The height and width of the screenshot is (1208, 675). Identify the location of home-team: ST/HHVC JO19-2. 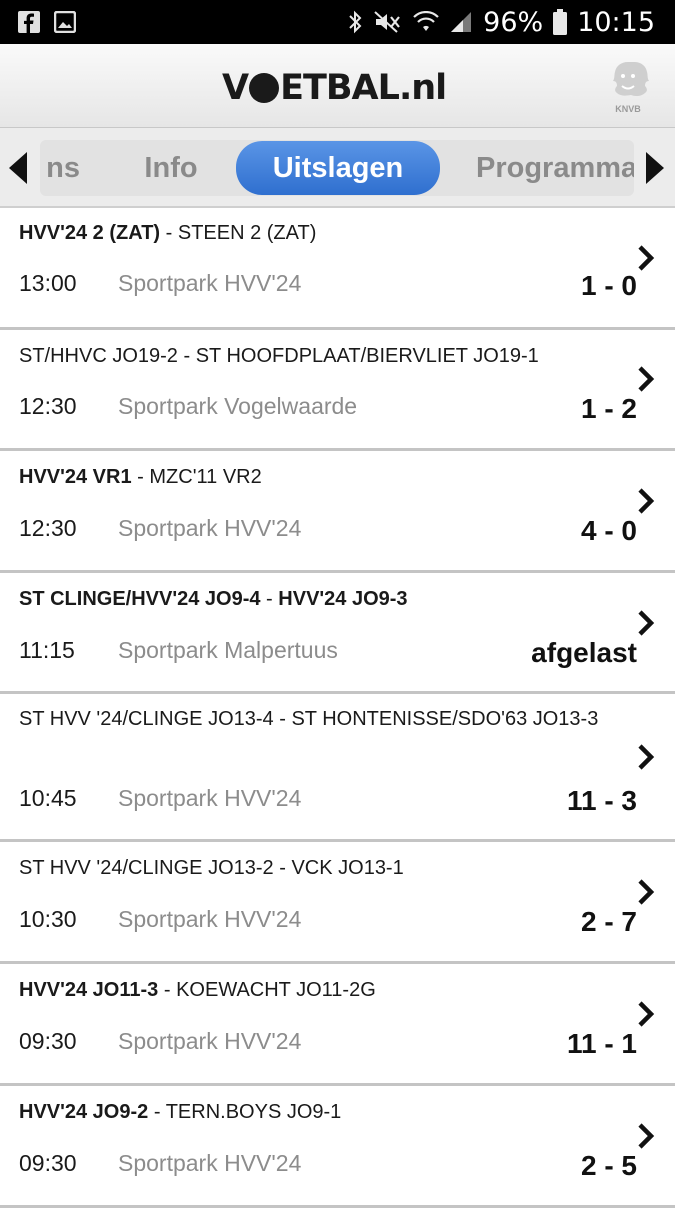
(98, 355).